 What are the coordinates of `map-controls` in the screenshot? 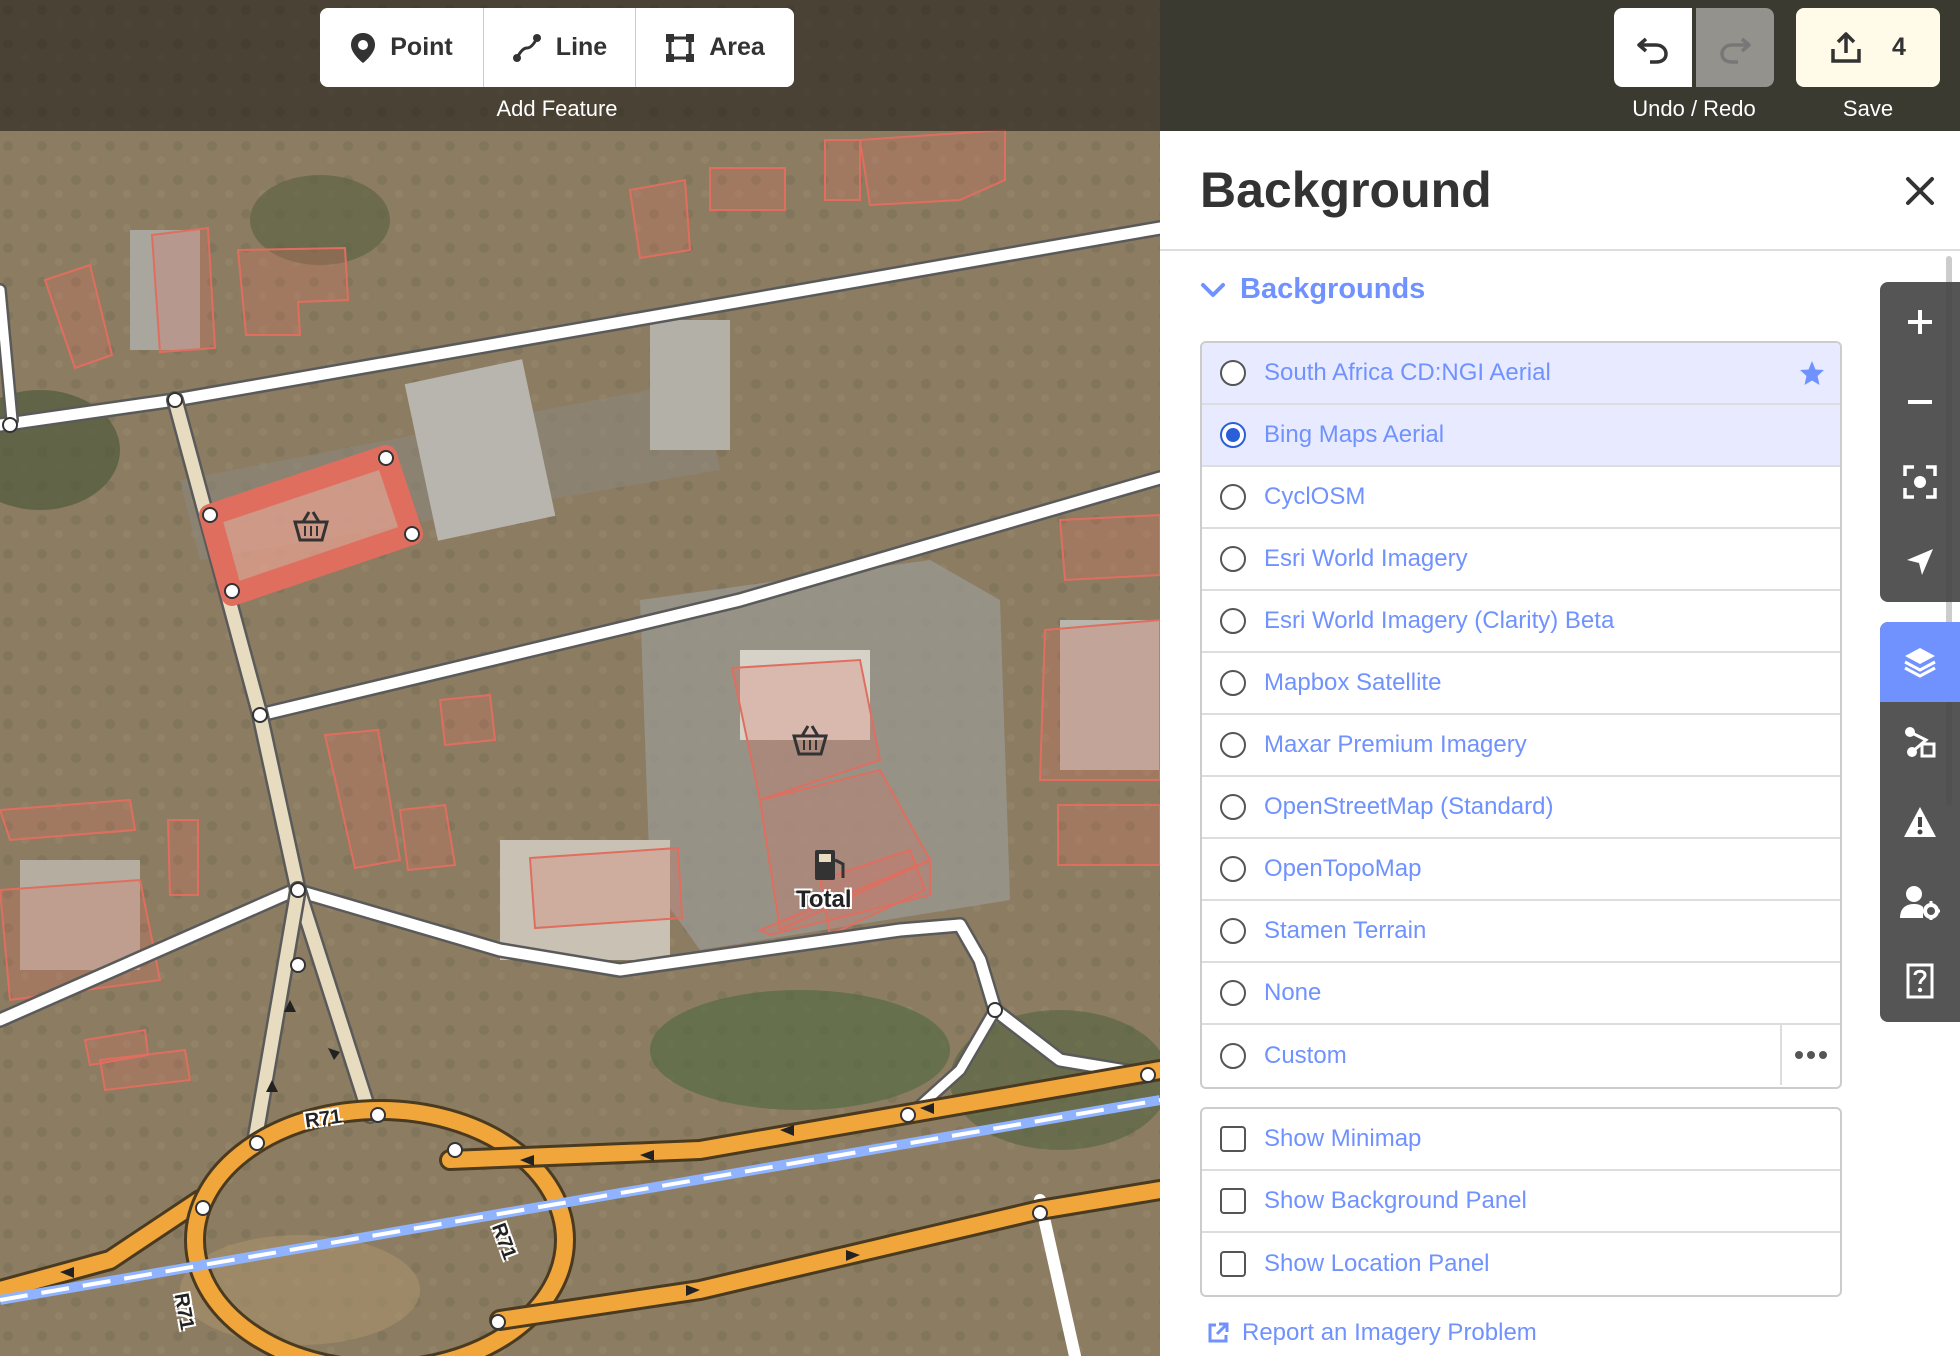 It's located at (1920, 442).